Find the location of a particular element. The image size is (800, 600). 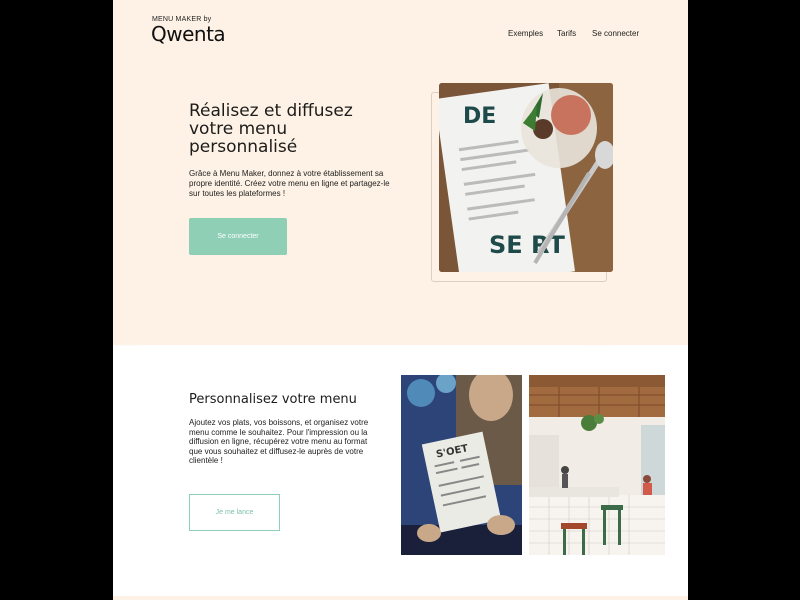

restaurant-interior-photo is located at coordinates (597, 465).